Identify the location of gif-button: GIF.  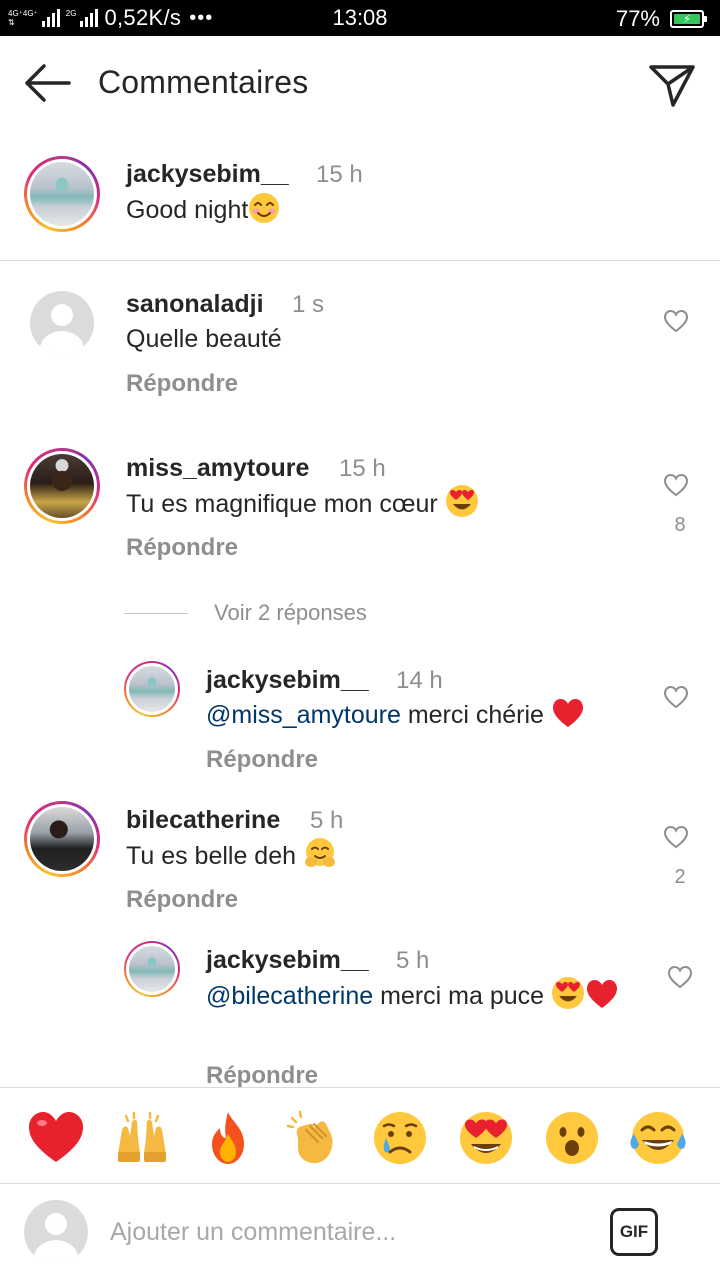
(634, 1232).